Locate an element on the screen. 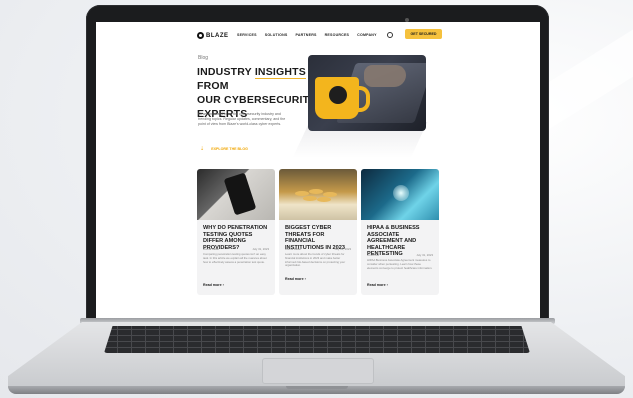 The image size is (633, 398). card-image-digital-health is located at coordinates (400, 194).